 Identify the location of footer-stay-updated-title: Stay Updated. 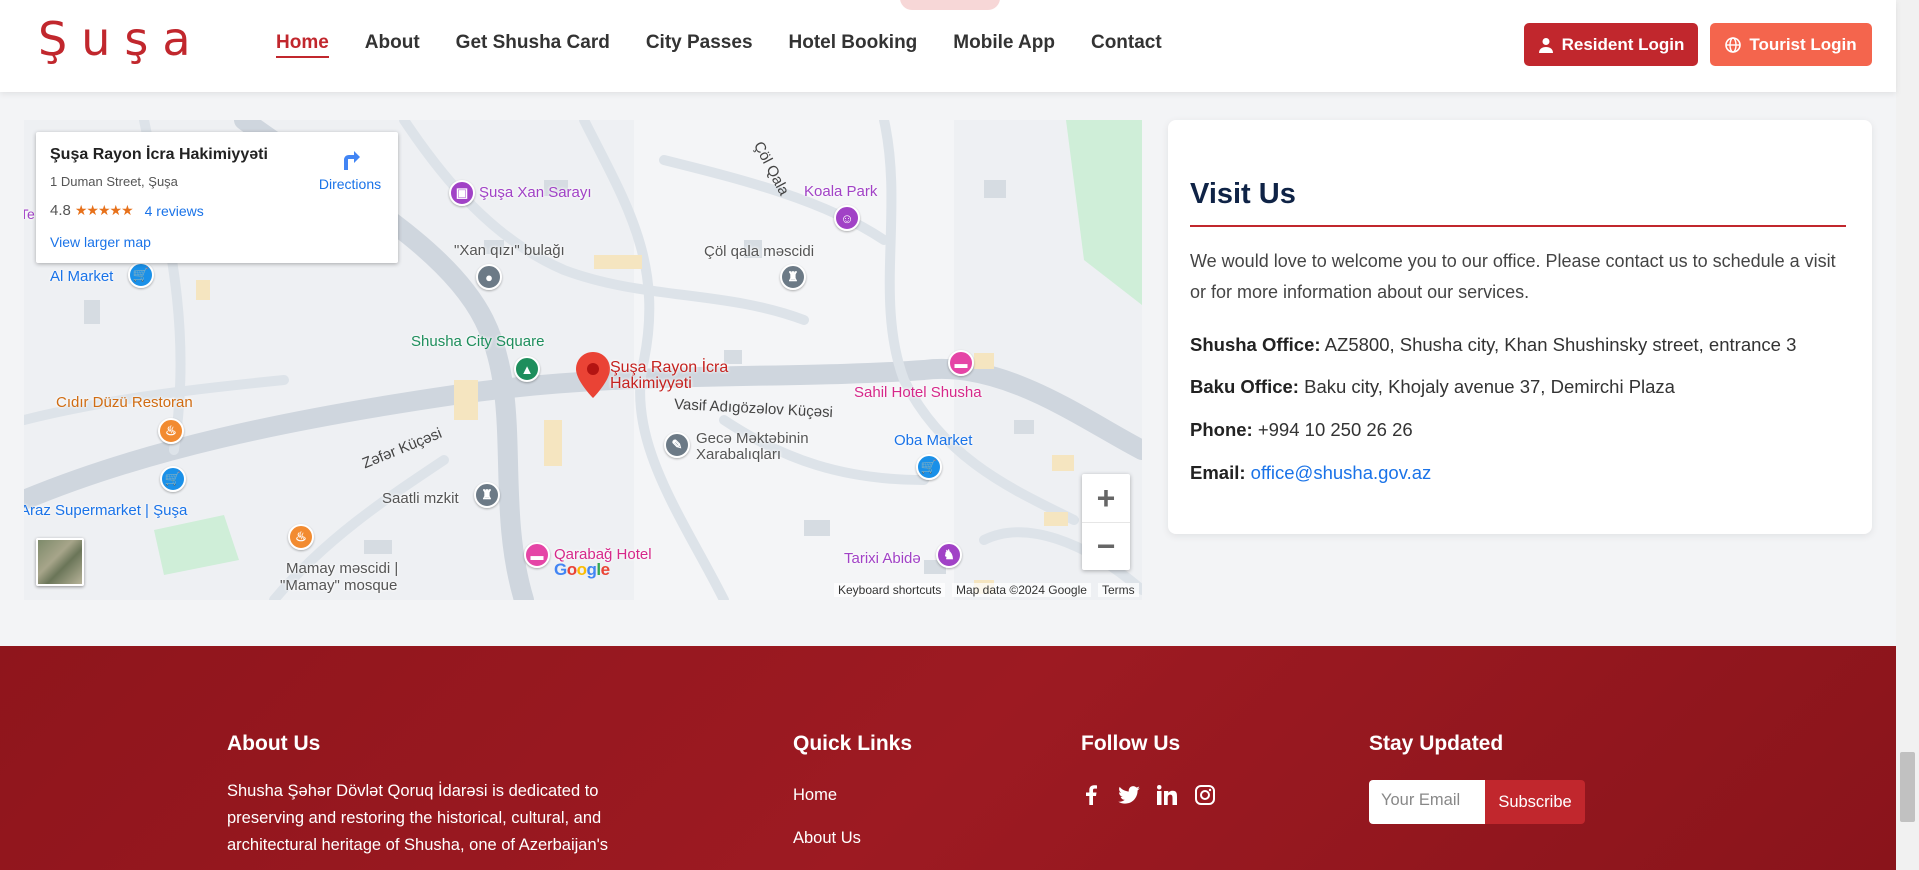
(1436, 743).